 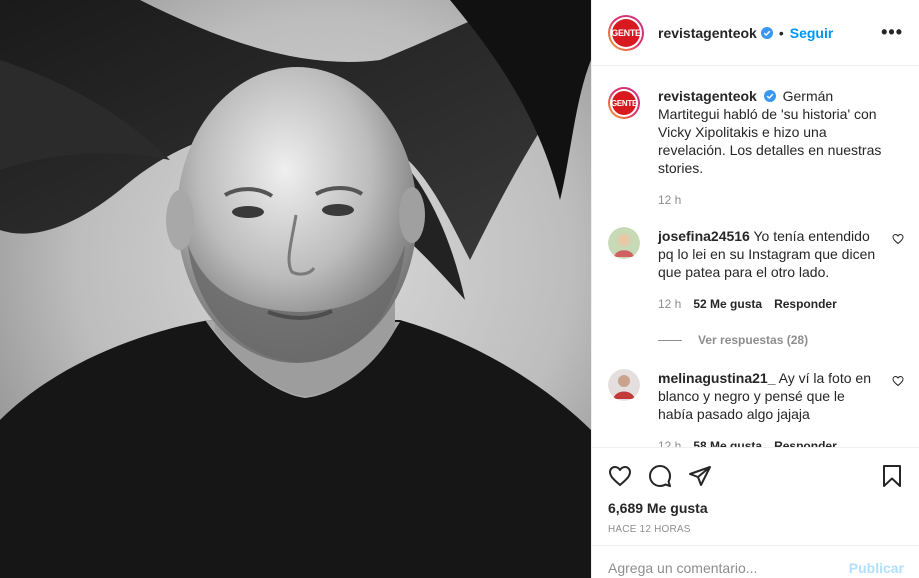 I want to click on comment-meta: 12 h 58 Me gusta Responder, so click(x=769, y=442).